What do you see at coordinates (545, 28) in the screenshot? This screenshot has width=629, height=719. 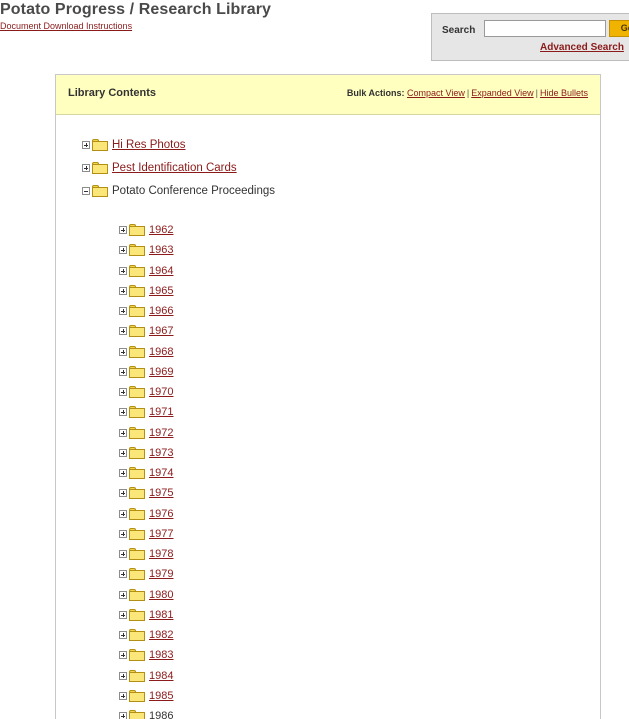 I see `search-input` at bounding box center [545, 28].